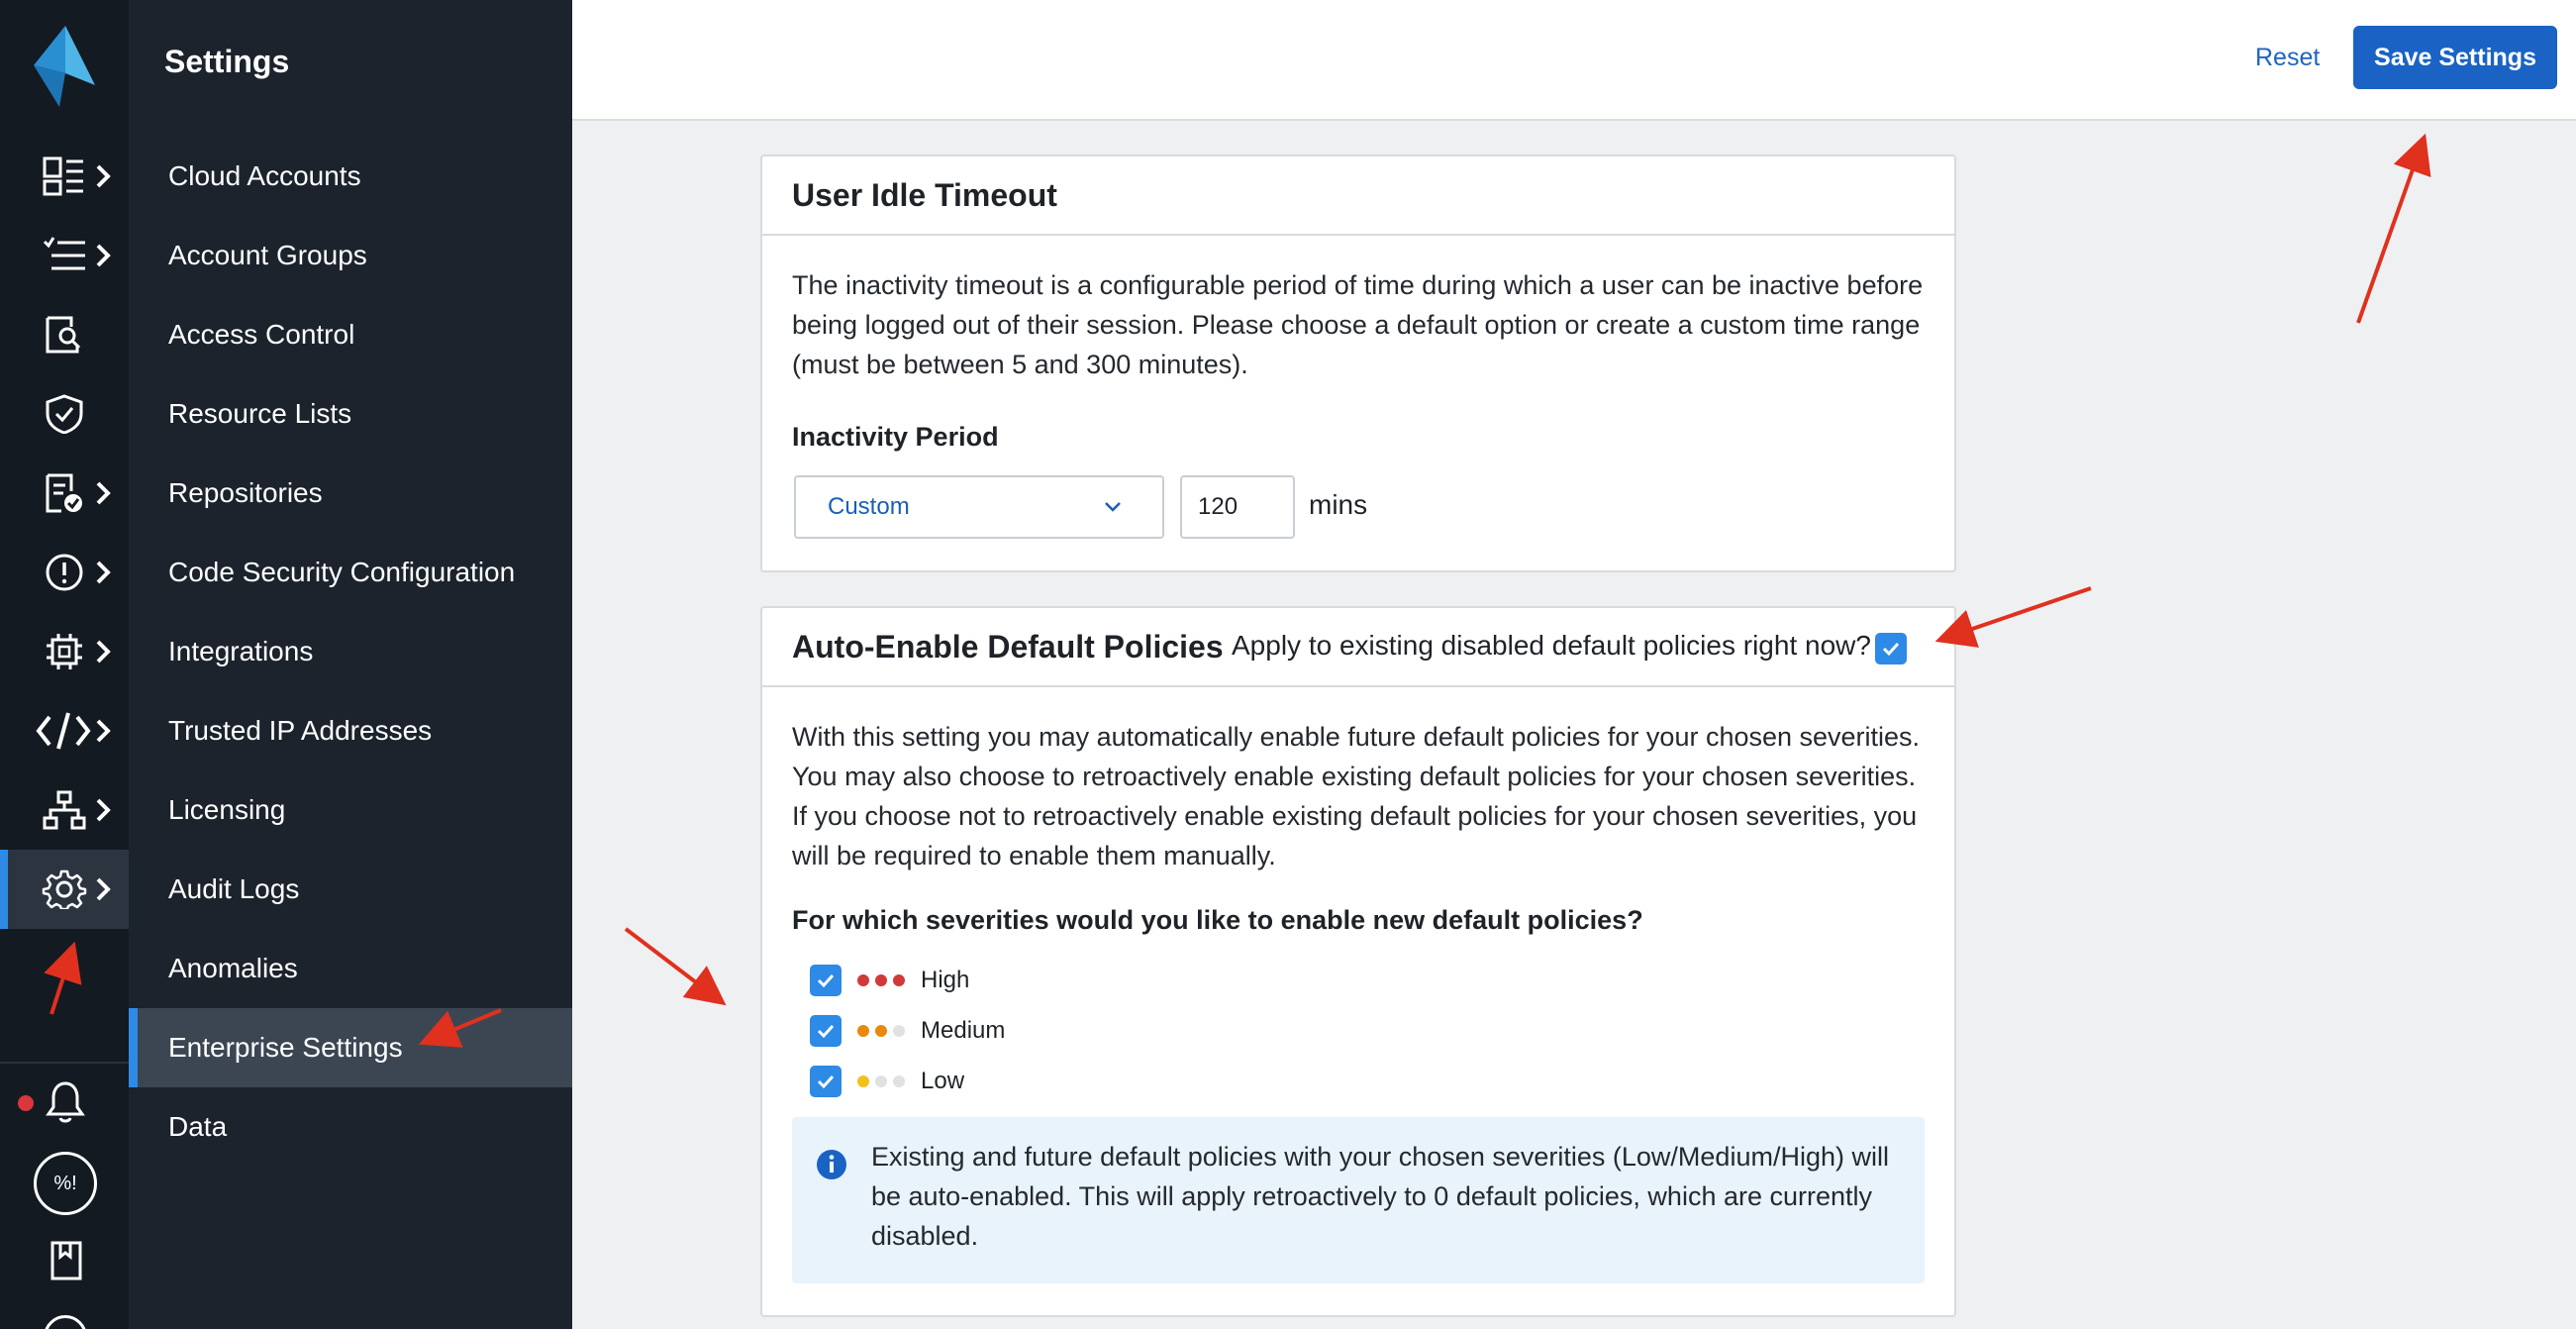 This screenshot has height=1329, width=2576. I want to click on top-bar: Reset Save Settings, so click(1574, 60).